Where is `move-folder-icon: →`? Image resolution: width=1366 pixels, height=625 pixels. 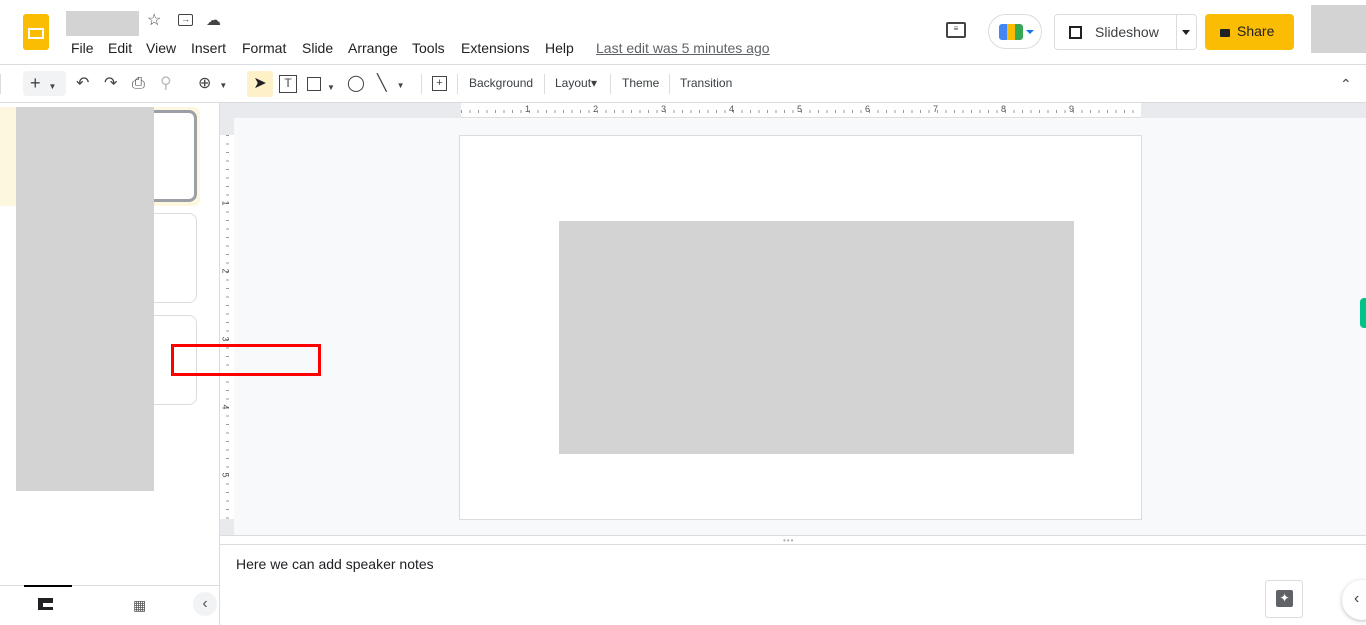
move-folder-icon: → is located at coordinates (185, 20).